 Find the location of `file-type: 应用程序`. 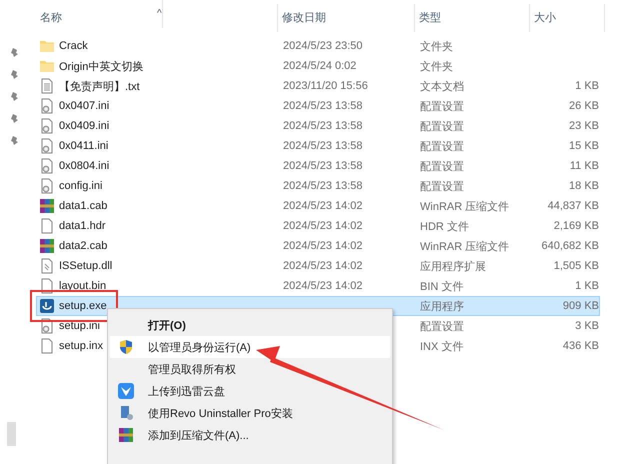

file-type: 应用程序 is located at coordinates (442, 307).